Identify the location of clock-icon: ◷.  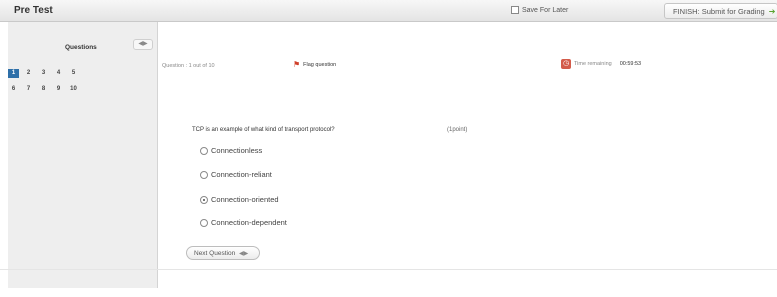
(566, 64).